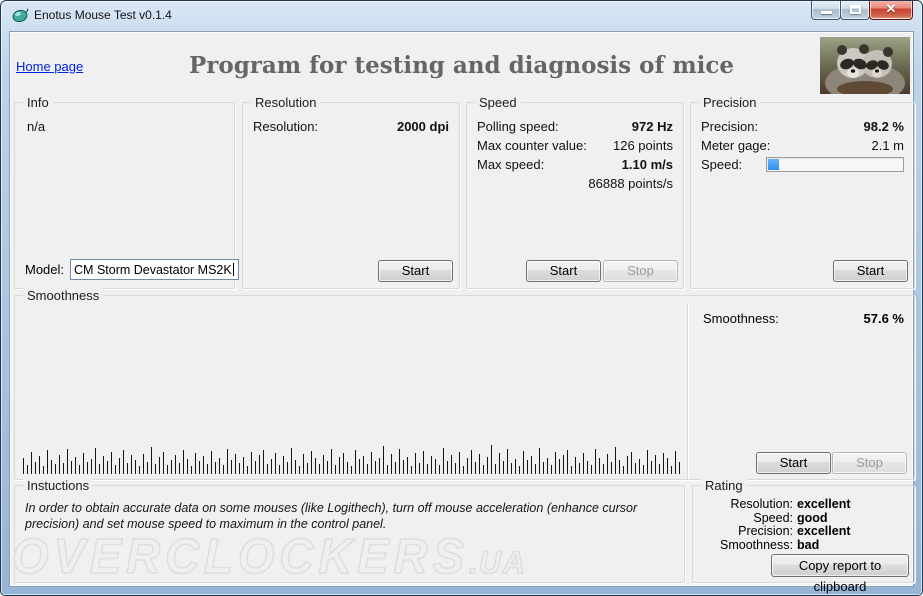 This screenshot has height=596, width=923. I want to click on instructions-legend: Instuctions, so click(58, 485).